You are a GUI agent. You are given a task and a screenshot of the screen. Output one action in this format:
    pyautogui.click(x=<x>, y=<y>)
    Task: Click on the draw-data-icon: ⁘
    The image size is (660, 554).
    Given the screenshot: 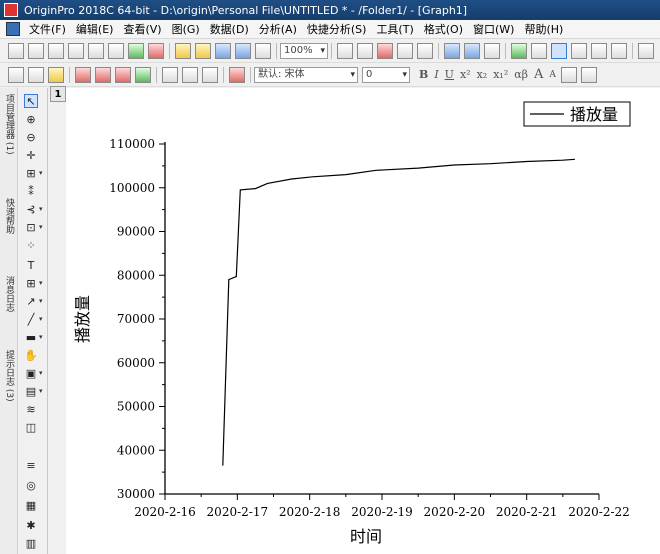 What is the action you would take?
    pyautogui.click(x=31, y=245)
    